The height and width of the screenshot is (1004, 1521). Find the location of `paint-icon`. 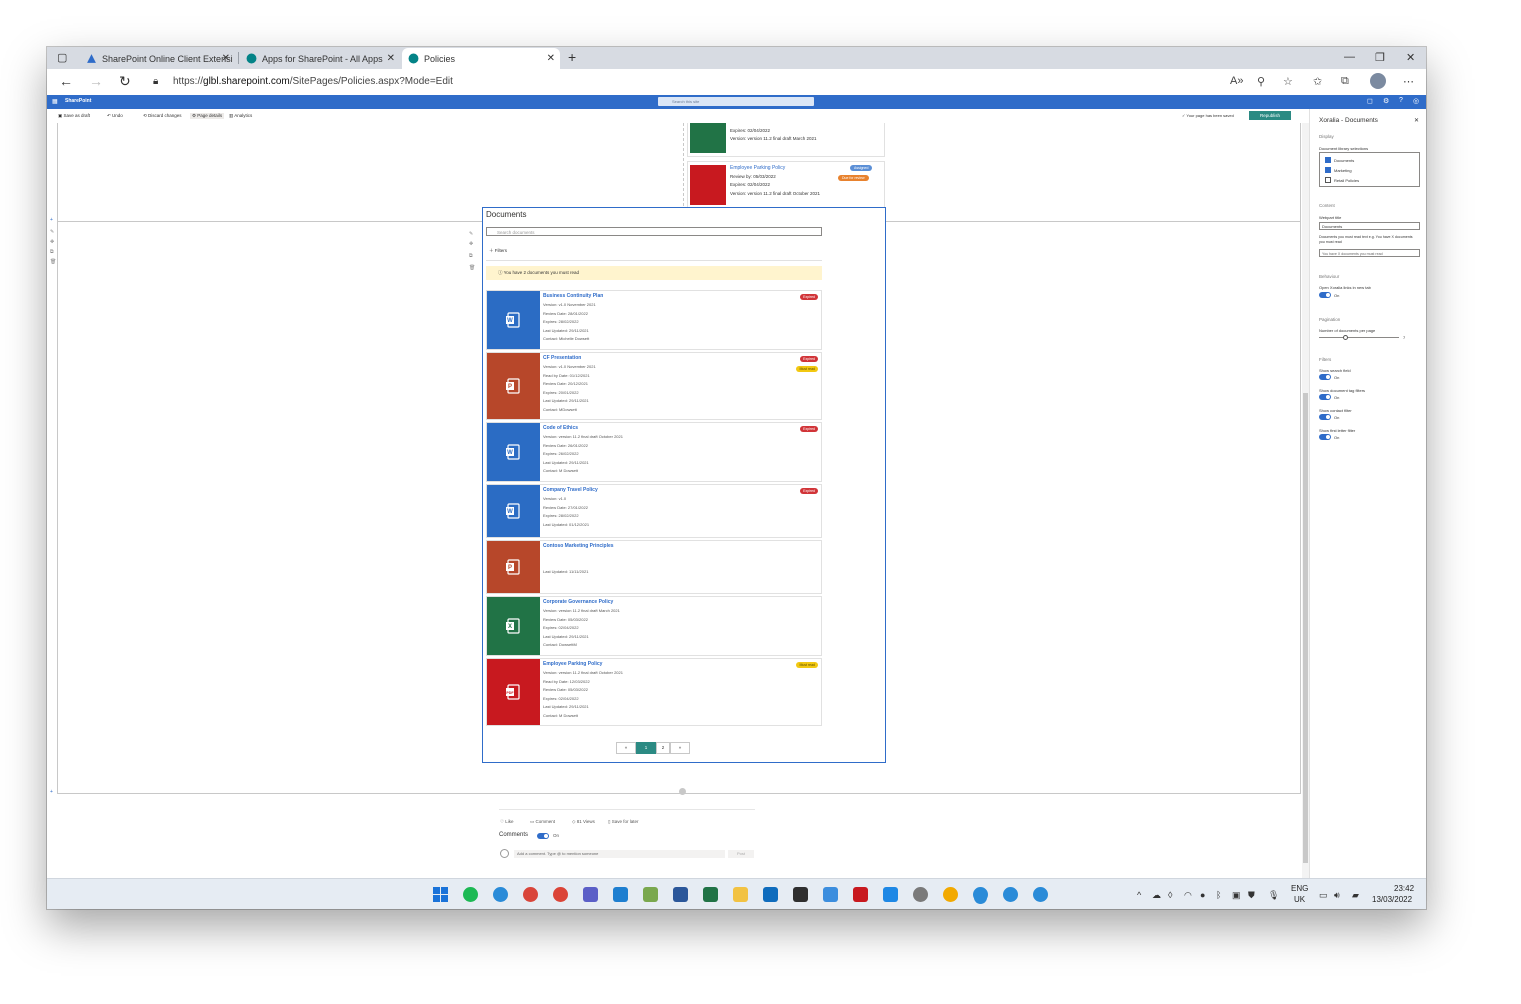

paint-icon is located at coordinates (650, 894).